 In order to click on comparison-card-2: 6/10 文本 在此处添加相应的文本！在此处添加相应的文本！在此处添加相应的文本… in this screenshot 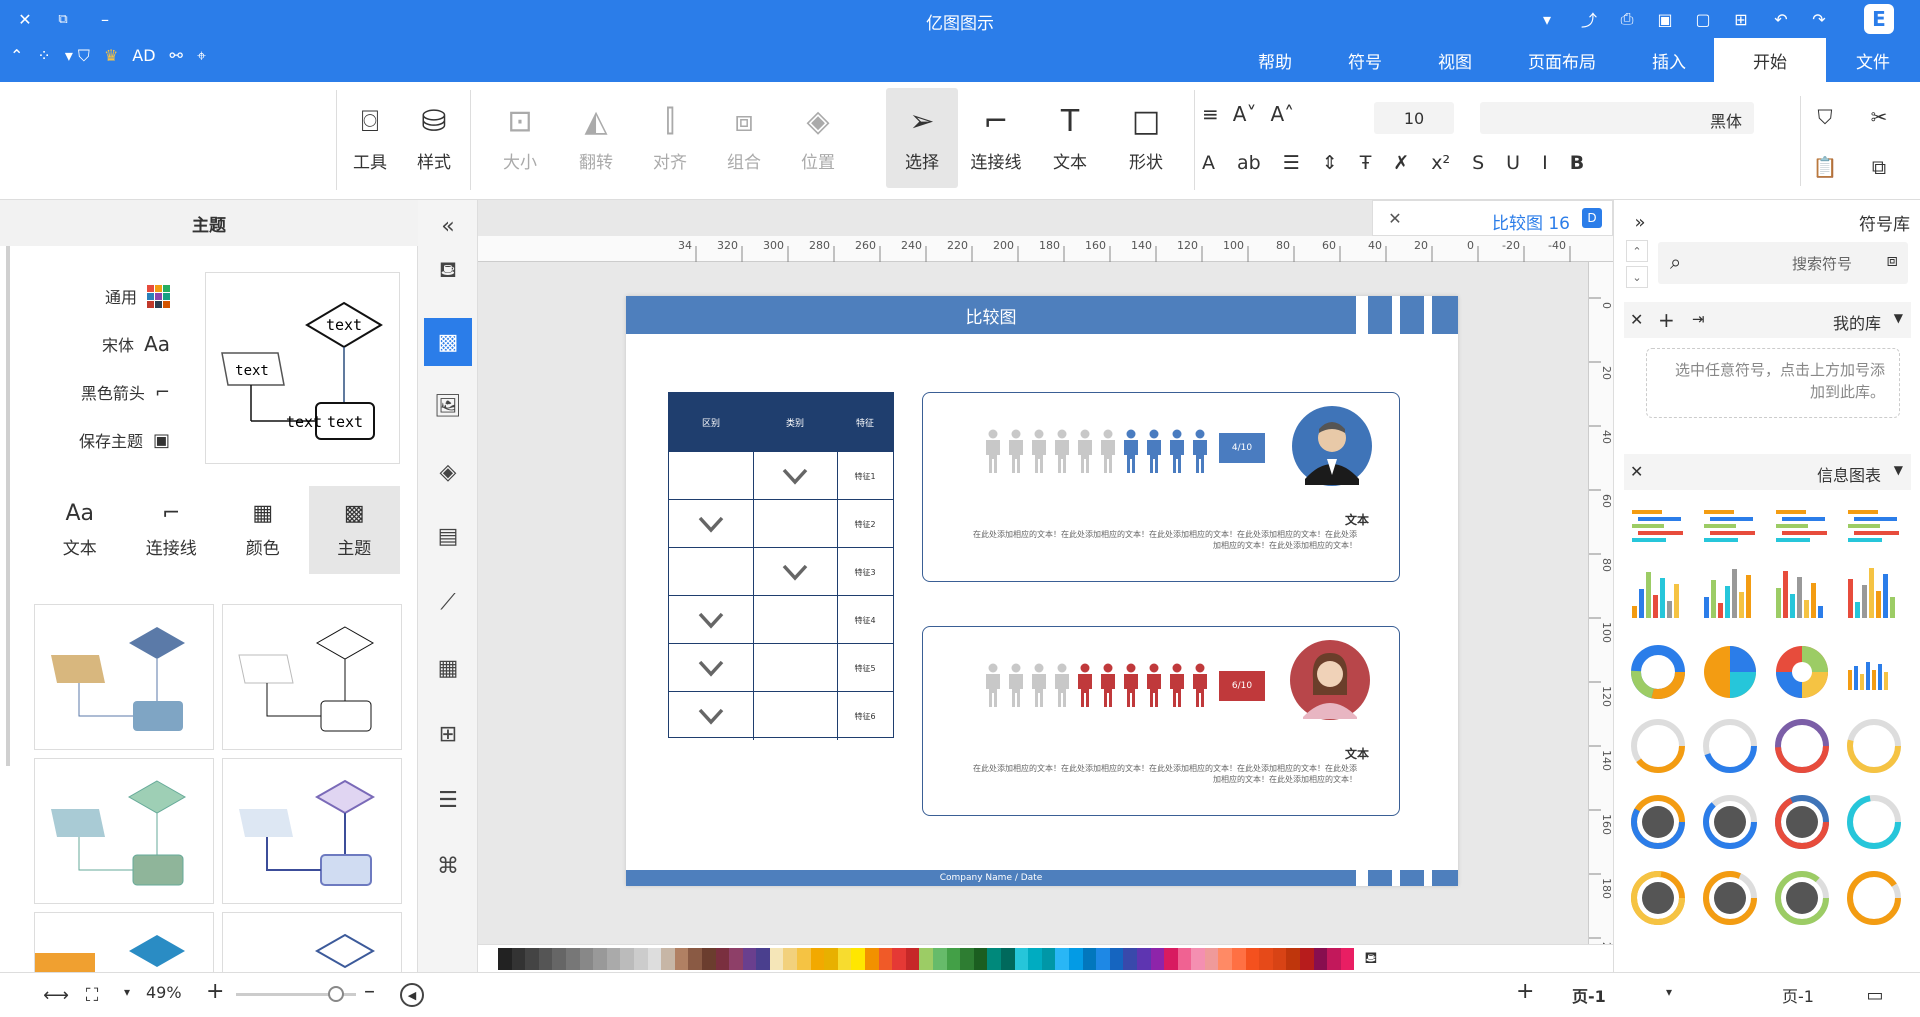, I will do `click(1161, 721)`.